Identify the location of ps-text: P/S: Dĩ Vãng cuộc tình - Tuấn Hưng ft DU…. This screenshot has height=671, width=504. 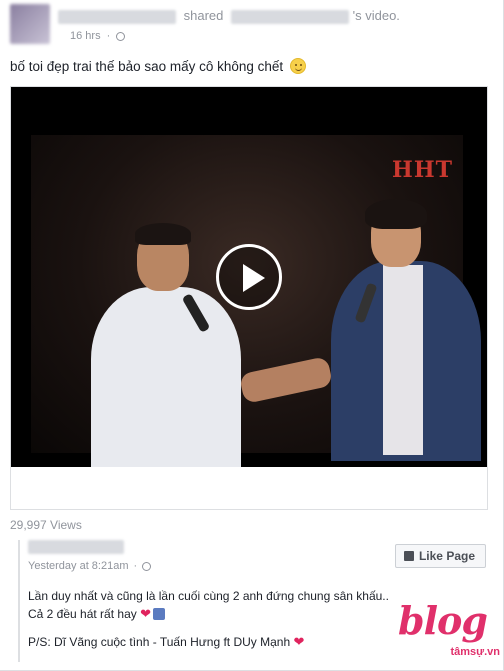
(159, 642).